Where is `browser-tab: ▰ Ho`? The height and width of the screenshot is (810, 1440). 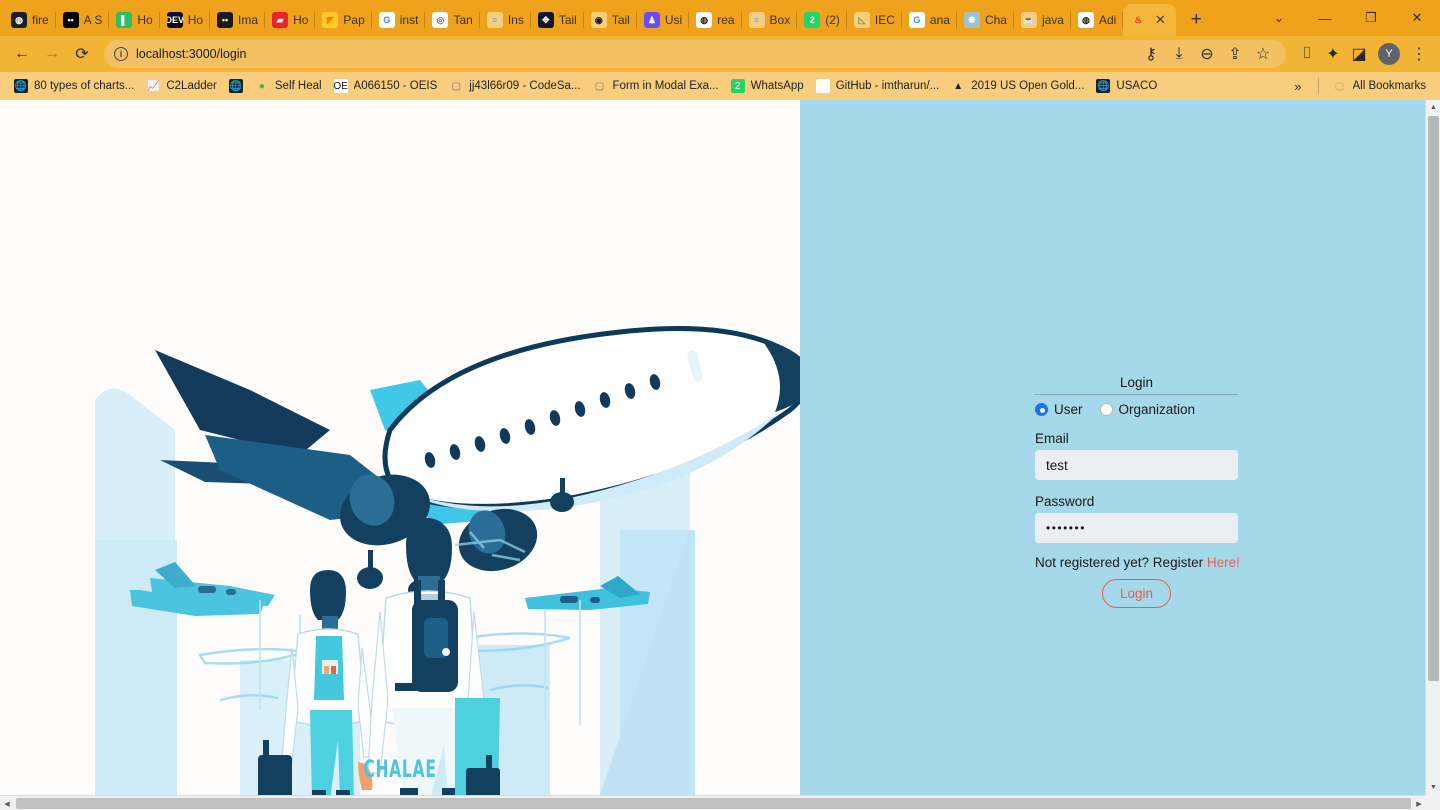
browser-tab: ▰ Ho is located at coordinates (290, 20).